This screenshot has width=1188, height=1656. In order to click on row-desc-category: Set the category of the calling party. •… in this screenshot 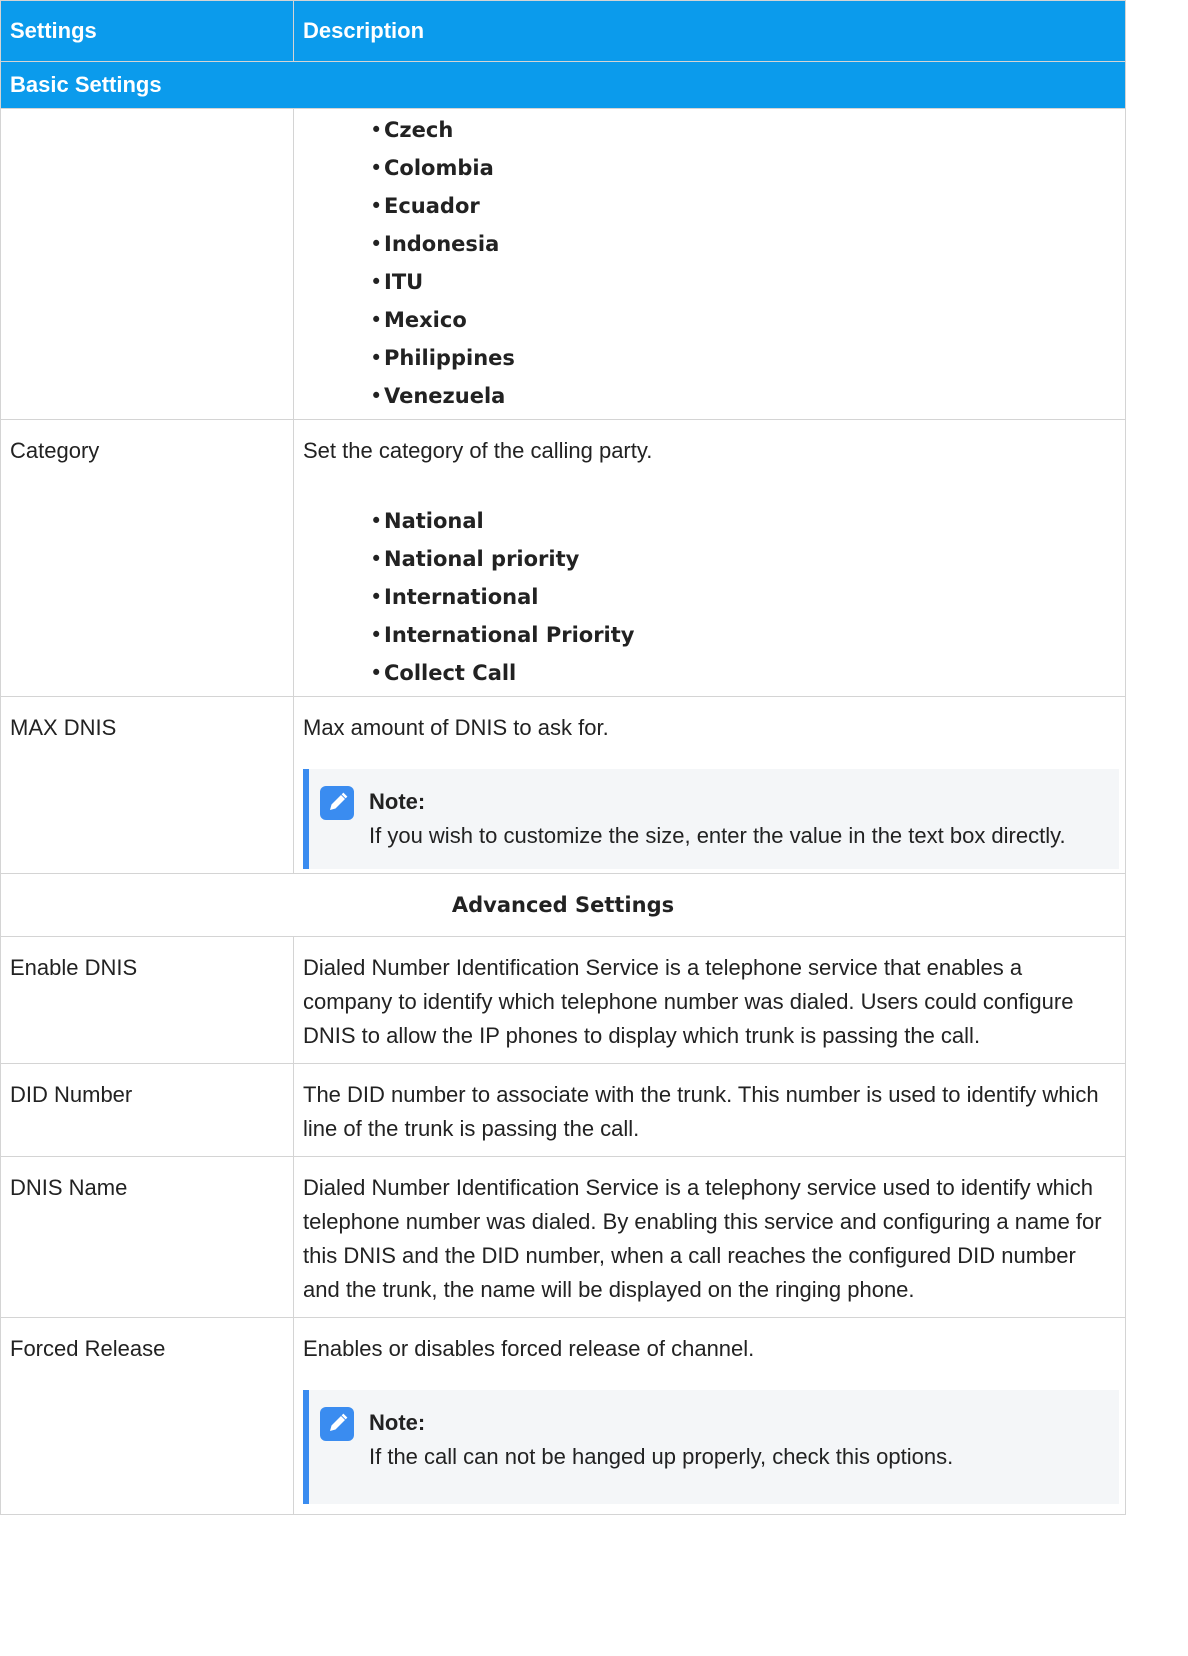, I will do `click(709, 558)`.